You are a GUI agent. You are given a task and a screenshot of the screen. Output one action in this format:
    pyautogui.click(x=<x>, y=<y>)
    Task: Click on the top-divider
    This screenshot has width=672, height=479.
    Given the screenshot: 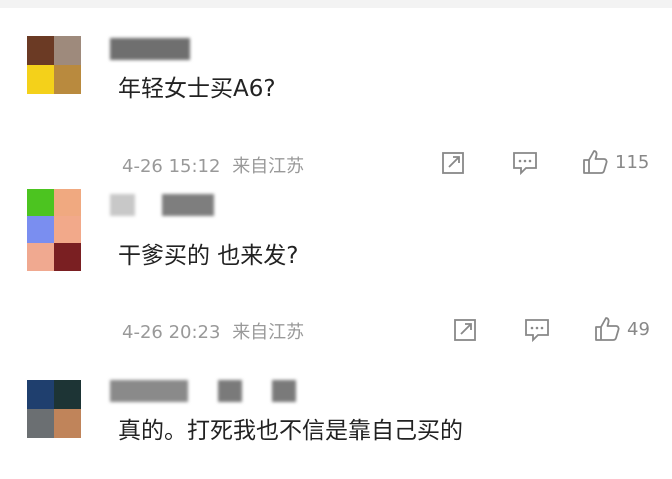 What is the action you would take?
    pyautogui.click(x=336, y=4)
    